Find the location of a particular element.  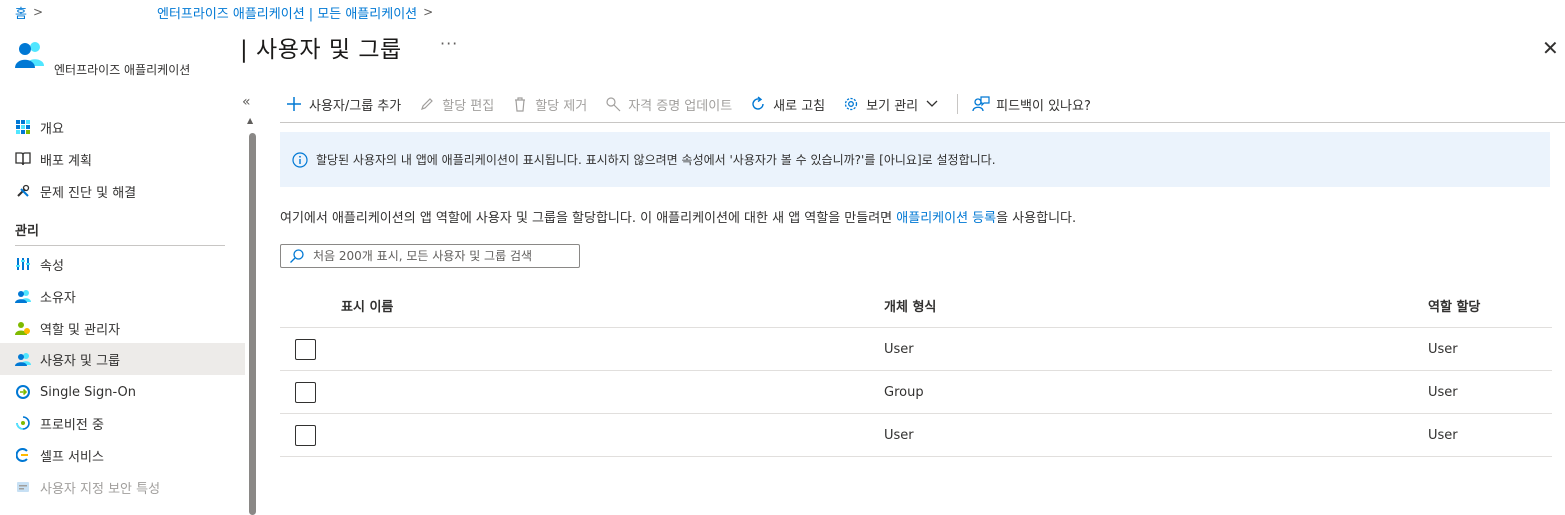

sidebar-item-roles-admins: 역할 및 관리자 is located at coordinates (122, 328).